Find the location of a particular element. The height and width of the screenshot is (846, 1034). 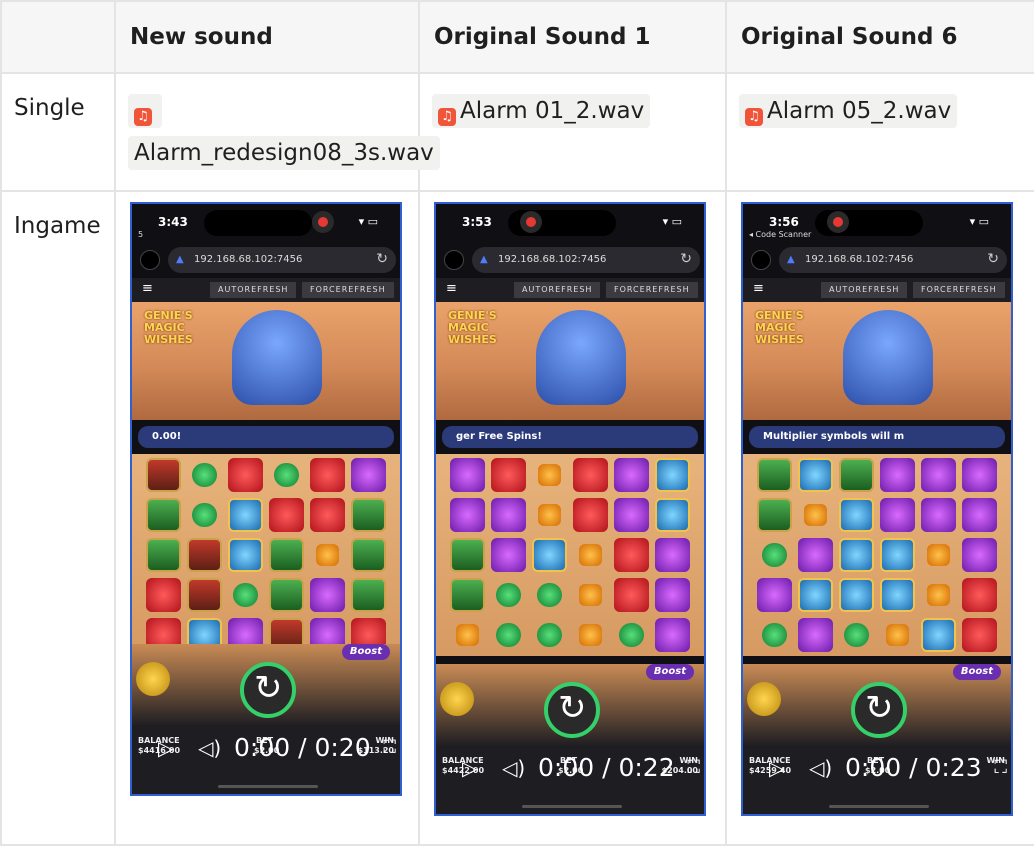

audio-file-link: ♫ Alarm 01_2.wav is located at coordinates (541, 111).